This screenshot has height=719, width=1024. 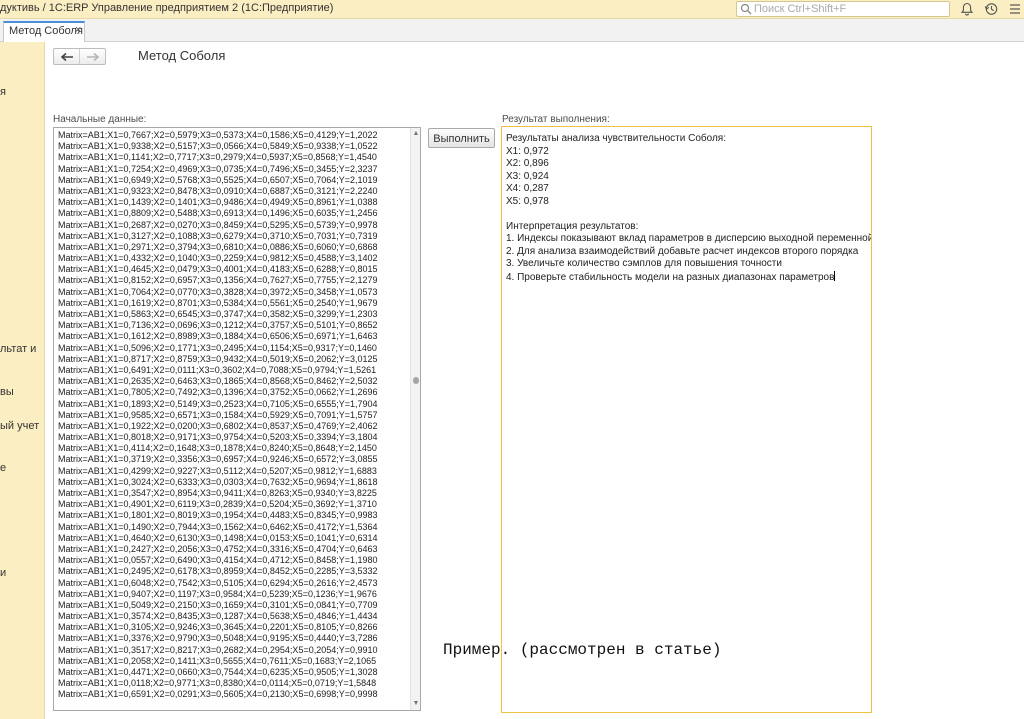 I want to click on sidebar-item: е, so click(x=3, y=468).